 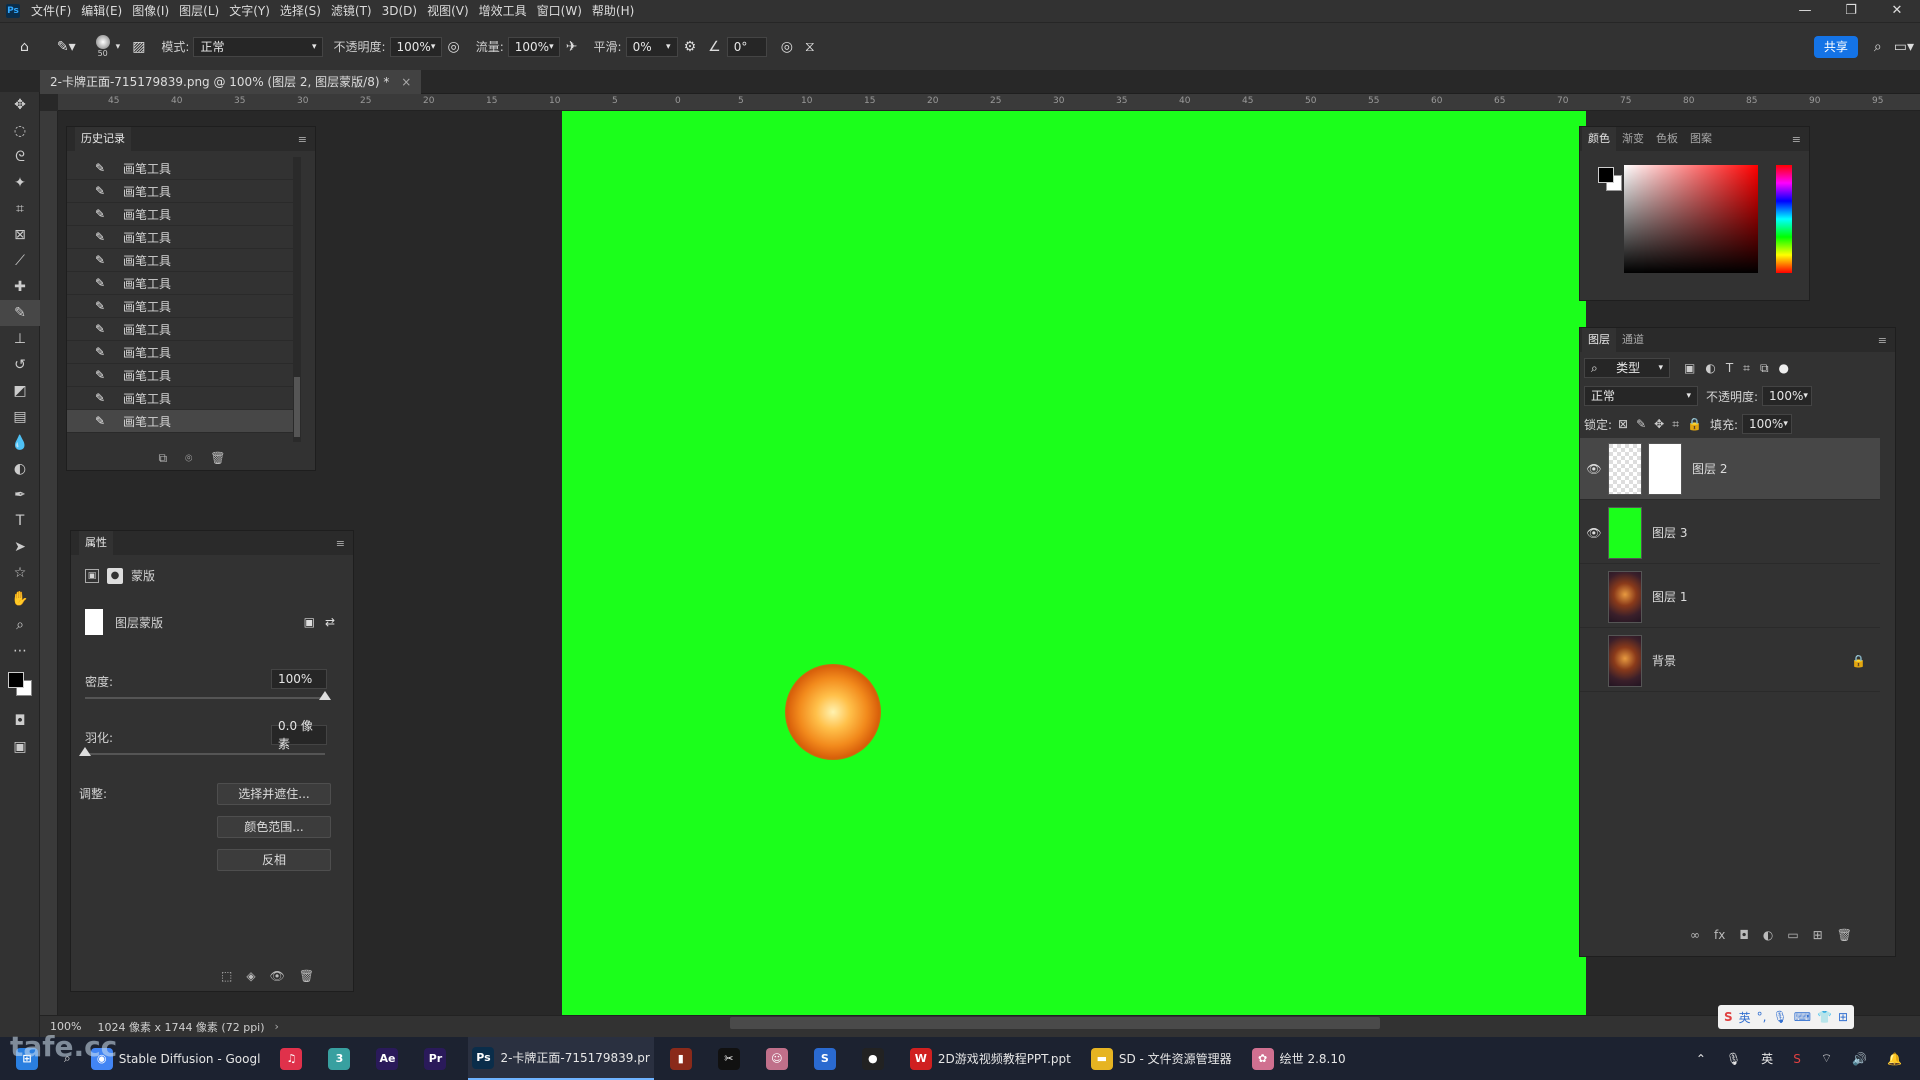 I want to click on new-layer-icon: ⊞, so click(x=1818, y=935).